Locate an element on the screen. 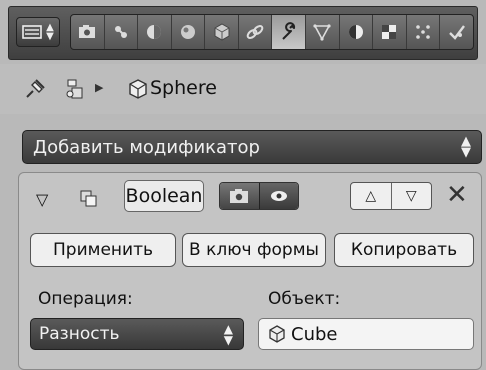  render-toggle is located at coordinates (240, 196).